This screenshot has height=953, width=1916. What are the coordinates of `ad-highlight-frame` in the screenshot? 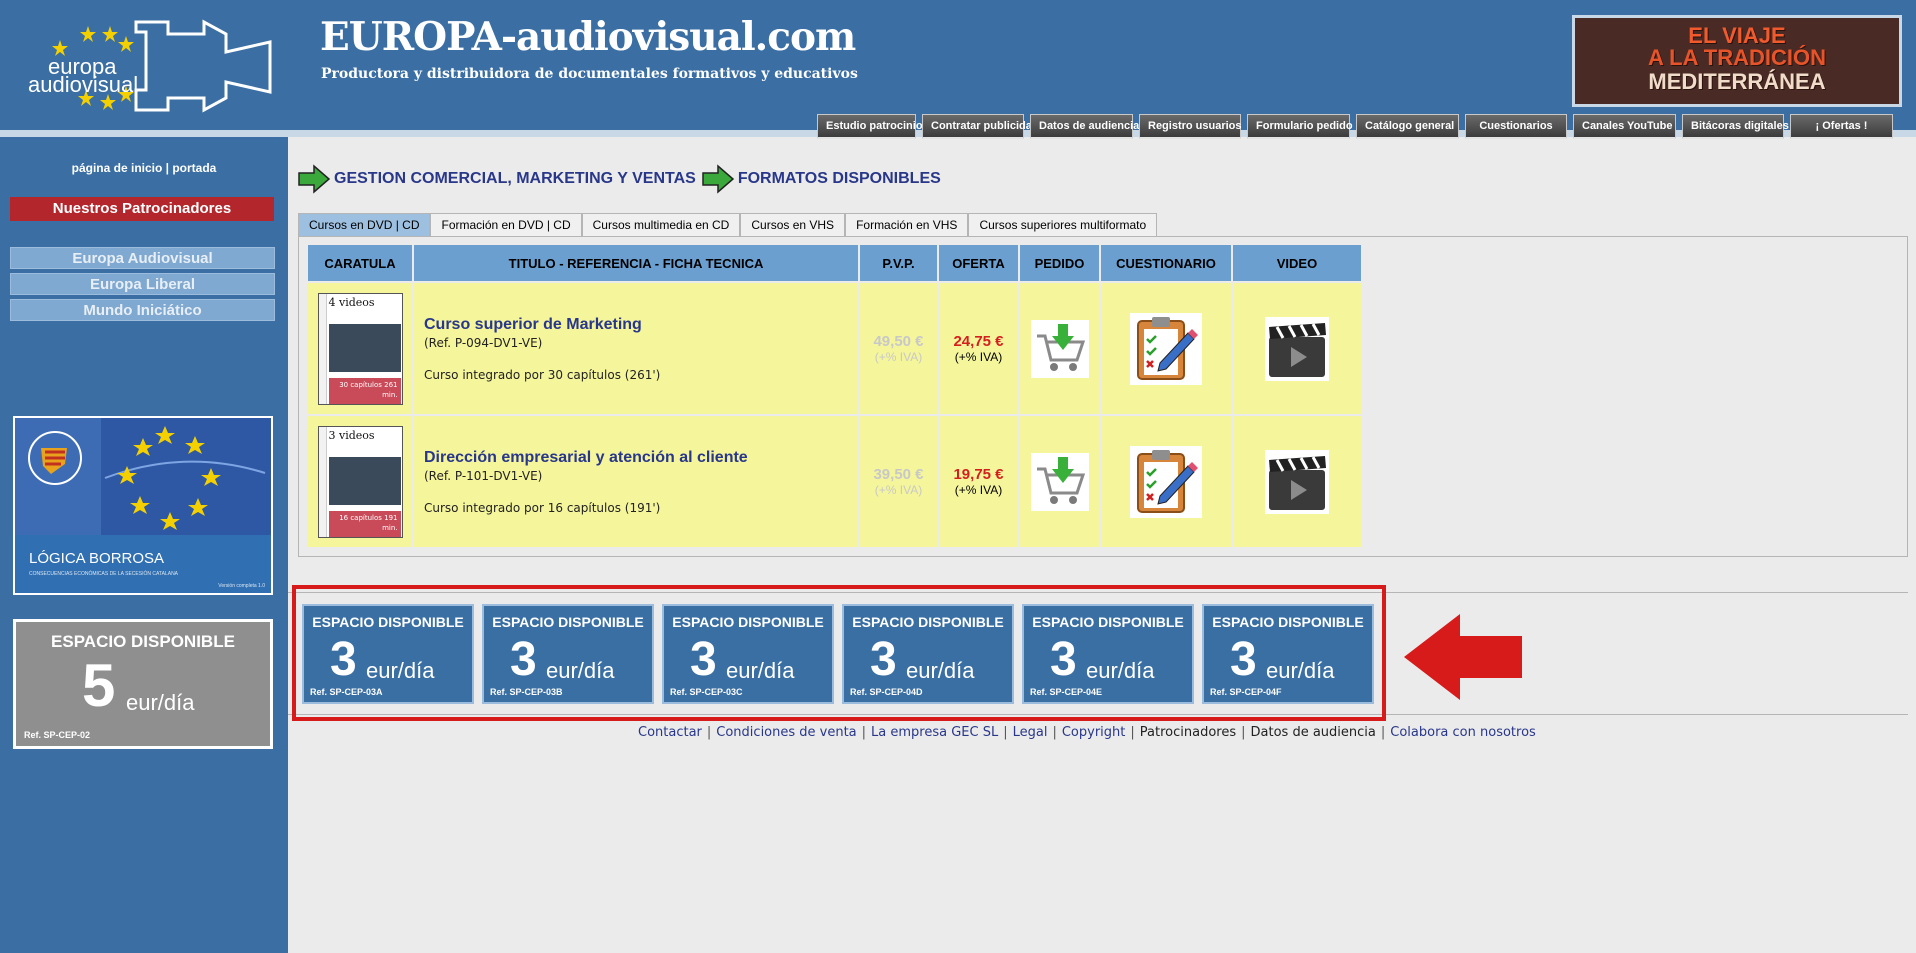 It's located at (839, 653).